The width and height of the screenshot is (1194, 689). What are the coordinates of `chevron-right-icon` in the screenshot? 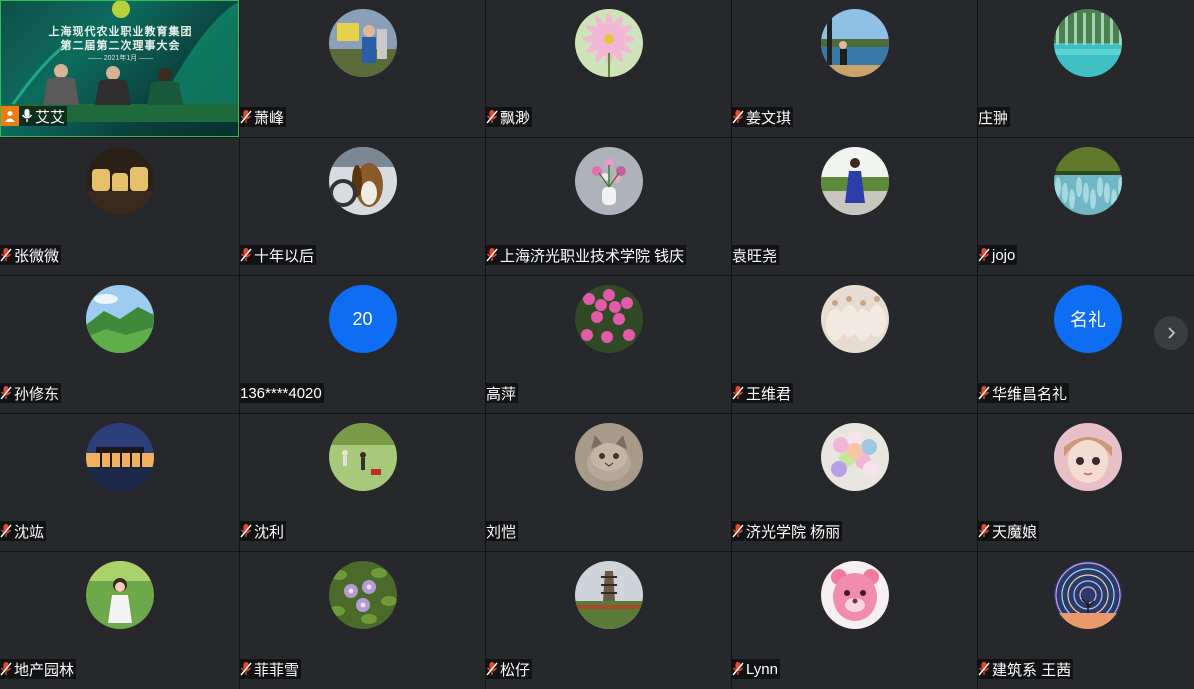 It's located at (1172, 333).